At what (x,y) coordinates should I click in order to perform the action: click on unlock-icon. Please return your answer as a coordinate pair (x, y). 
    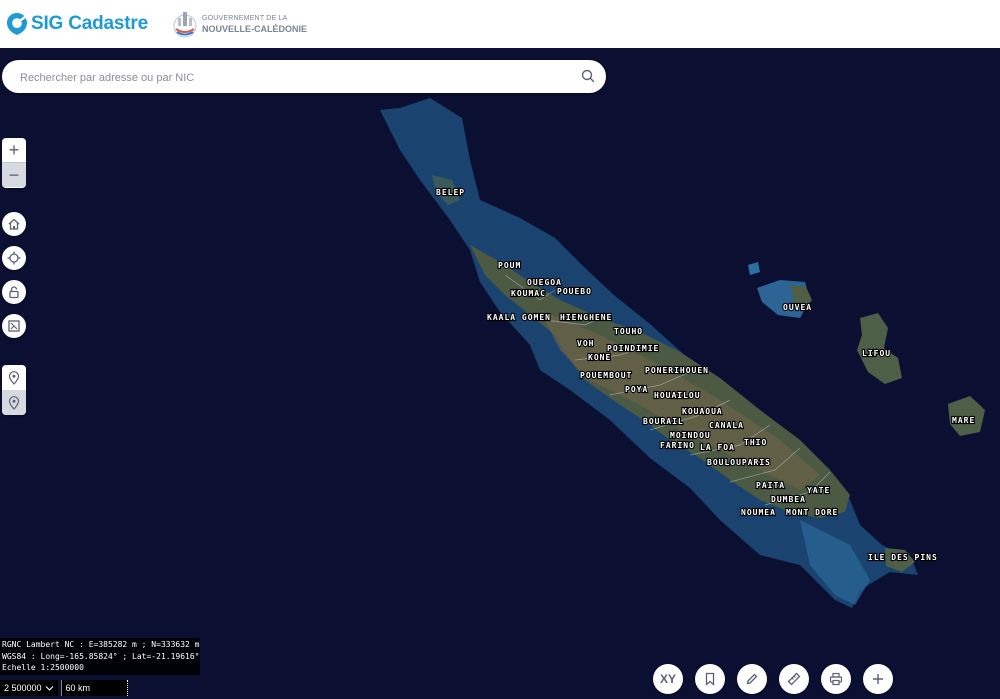
    Looking at the image, I should click on (14, 292).